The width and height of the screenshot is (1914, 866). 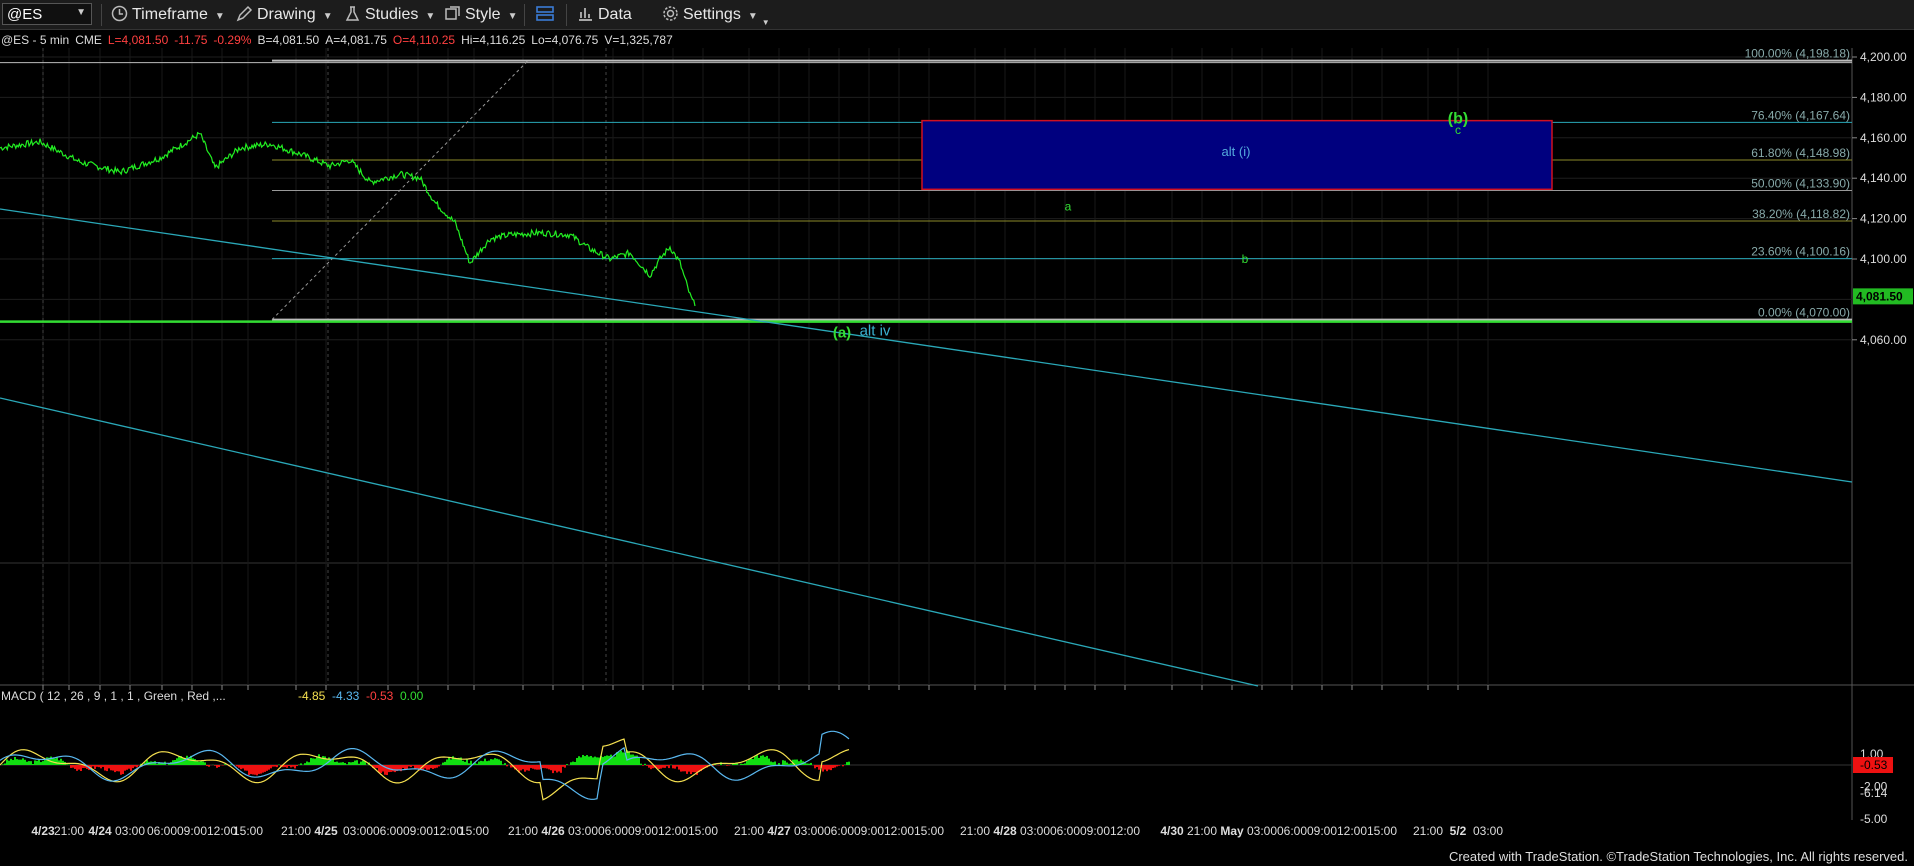 I want to click on x-tick-label: 4/25, so click(x=326, y=831).